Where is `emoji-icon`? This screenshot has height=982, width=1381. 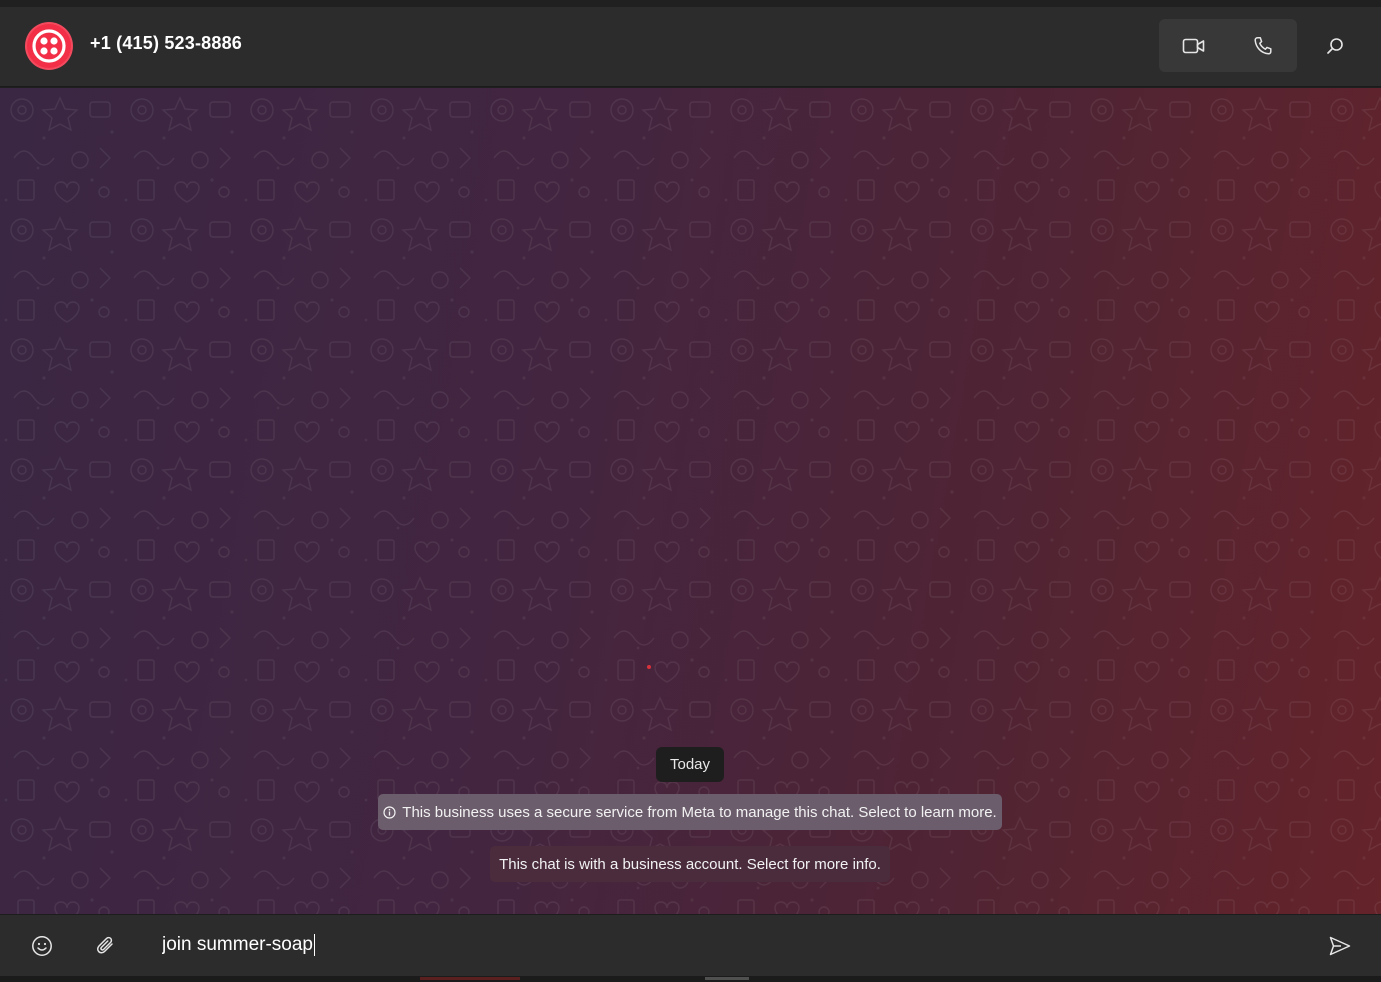
emoji-icon is located at coordinates (42, 946).